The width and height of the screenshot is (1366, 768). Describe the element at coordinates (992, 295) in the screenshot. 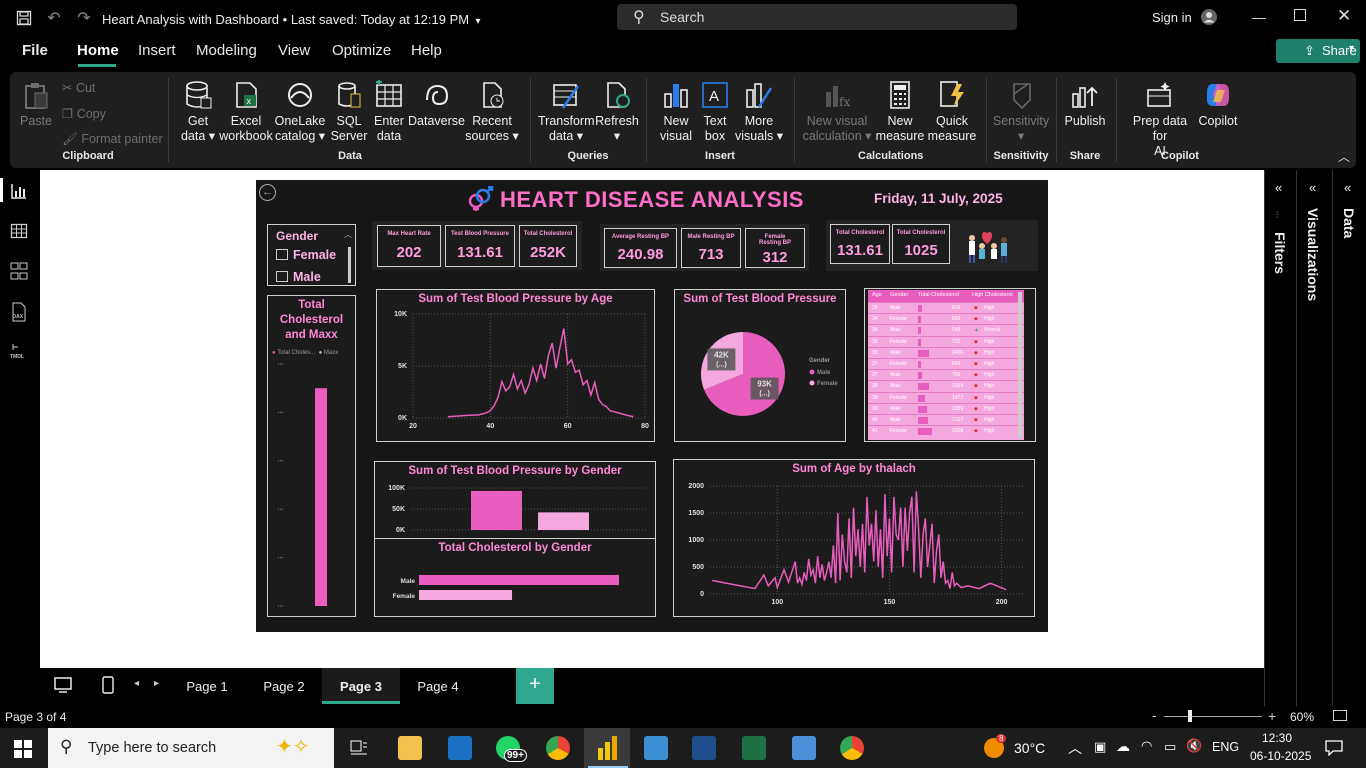

I see `column-header: High Cholesterol` at that location.